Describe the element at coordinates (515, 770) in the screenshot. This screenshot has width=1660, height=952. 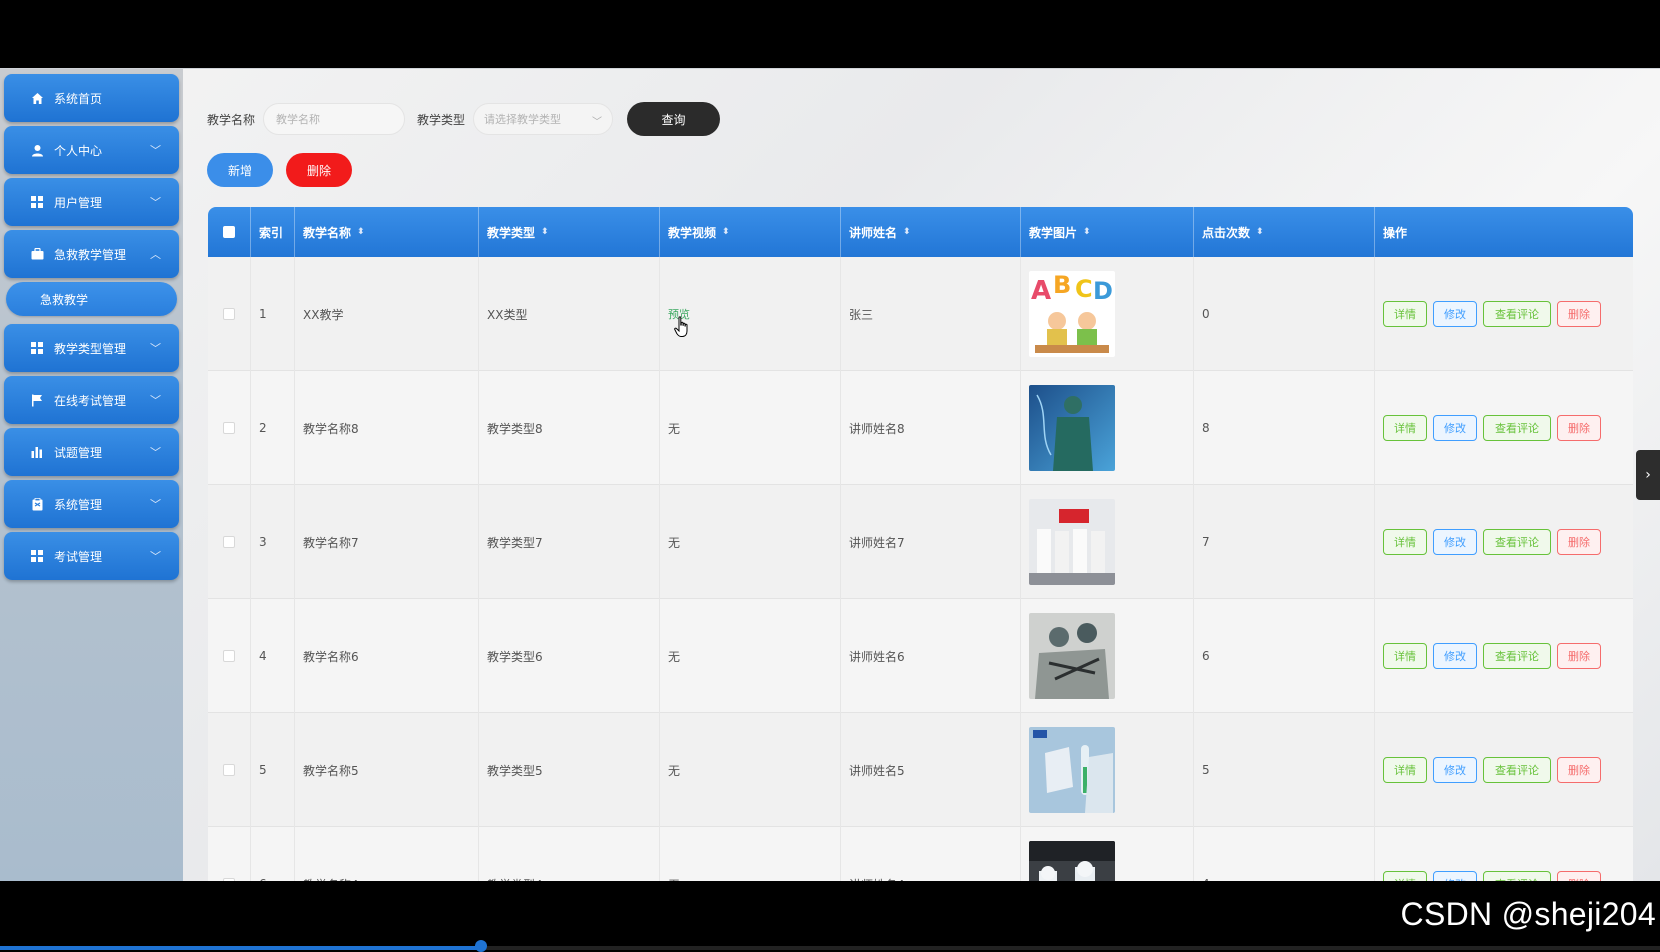
I see `type-value: 教学类型5` at that location.